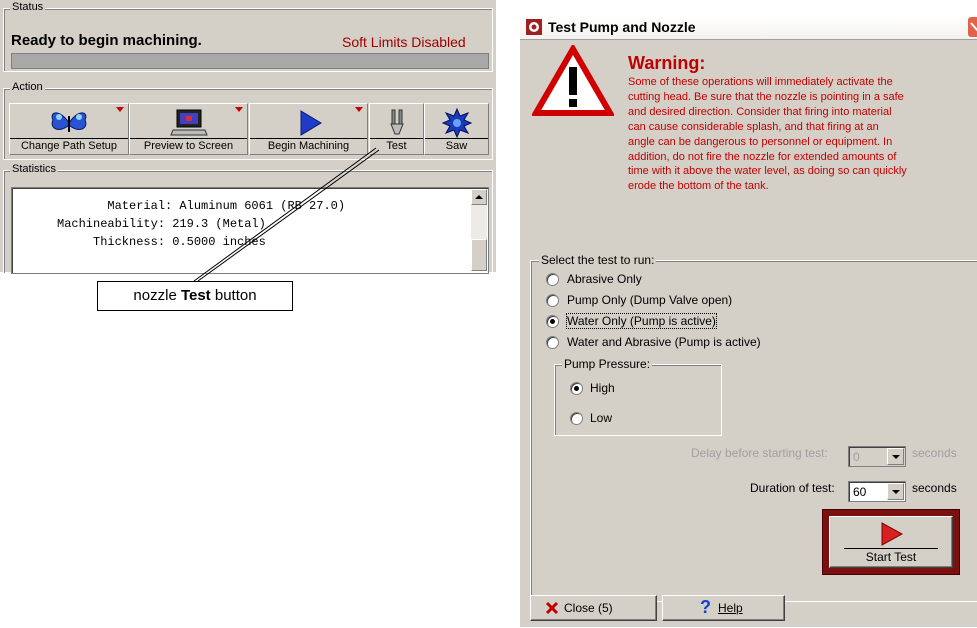 This screenshot has width=977, height=628. Describe the element at coordinates (576, 388) in the screenshot. I see `radio-pressure-high` at that location.